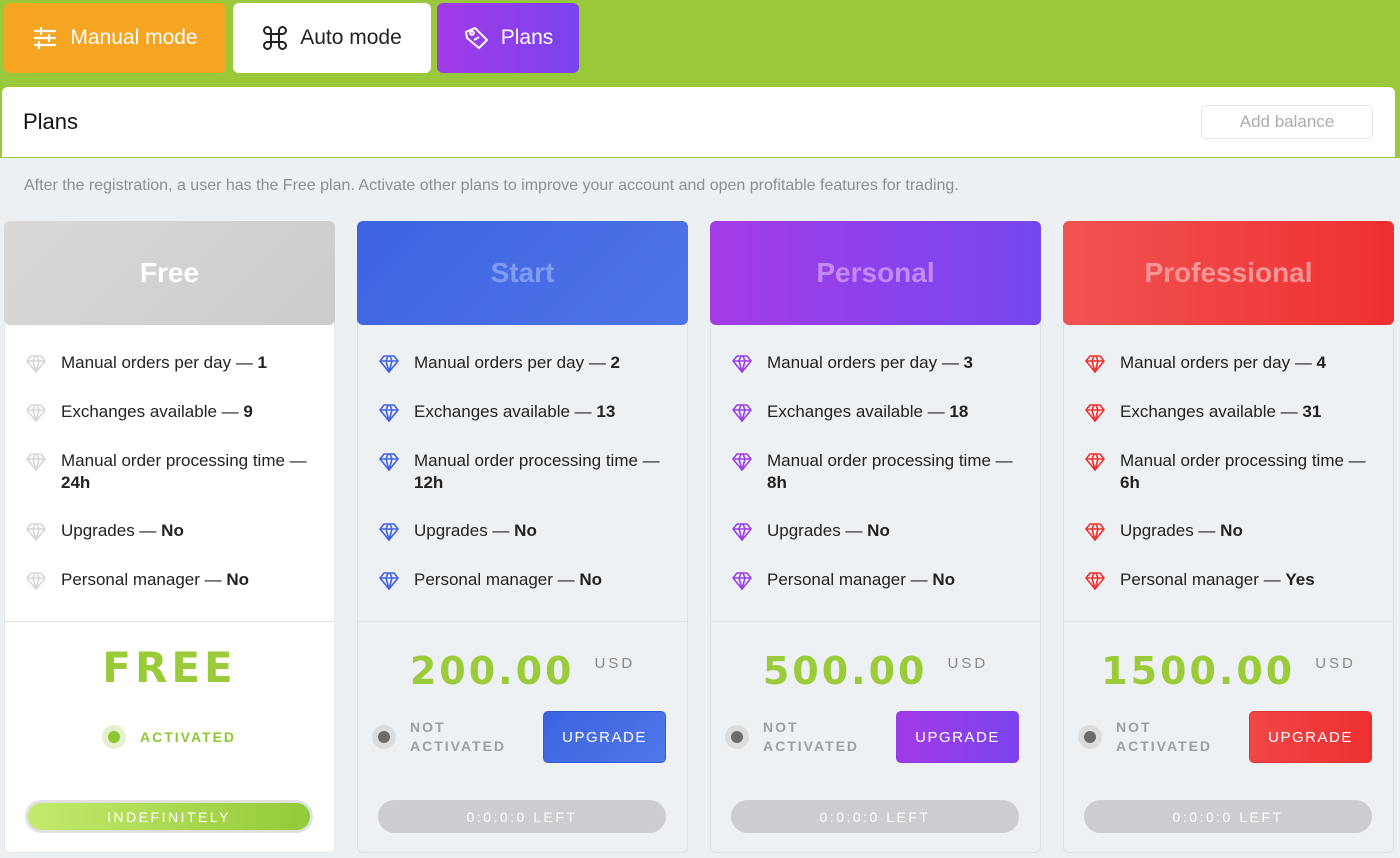 Image resolution: width=1400 pixels, height=858 pixels. I want to click on feature-item: Manual orders per day — 4, so click(1232, 363).